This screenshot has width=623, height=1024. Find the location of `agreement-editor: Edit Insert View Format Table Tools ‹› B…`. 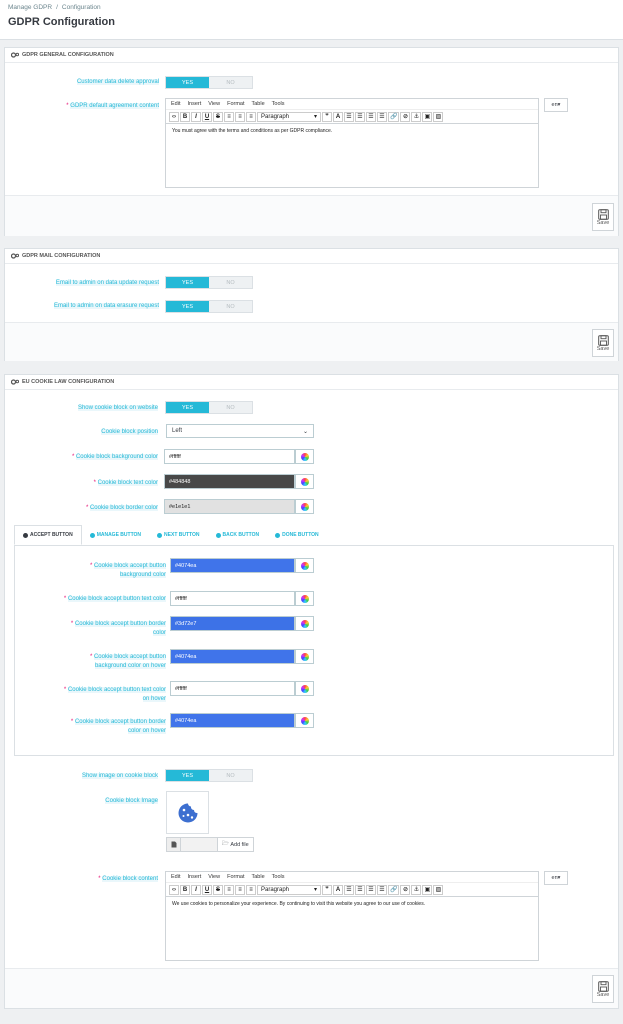

agreement-editor: Edit Insert View Format Table Tools ‹› B… is located at coordinates (352, 143).